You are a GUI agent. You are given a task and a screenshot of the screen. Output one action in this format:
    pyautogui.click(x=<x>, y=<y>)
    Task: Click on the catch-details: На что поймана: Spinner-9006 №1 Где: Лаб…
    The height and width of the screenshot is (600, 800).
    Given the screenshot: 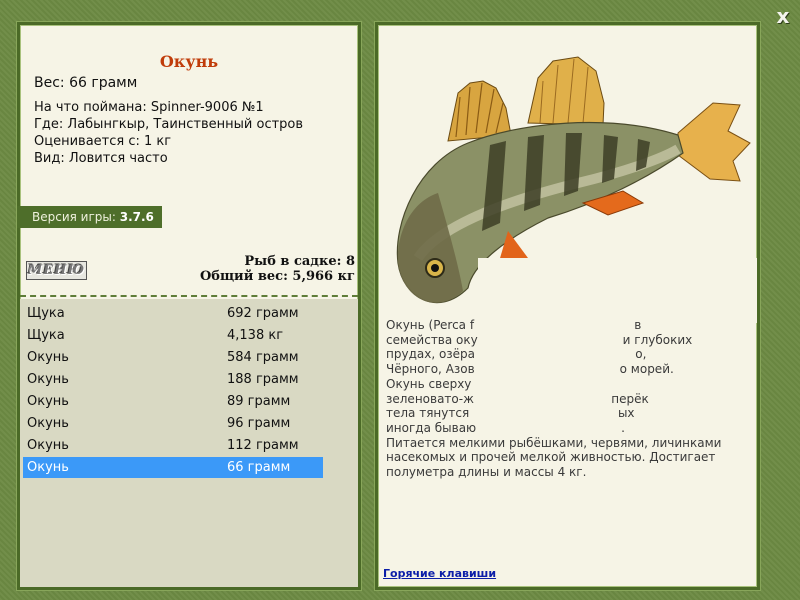 What is the action you would take?
    pyautogui.click(x=168, y=133)
    